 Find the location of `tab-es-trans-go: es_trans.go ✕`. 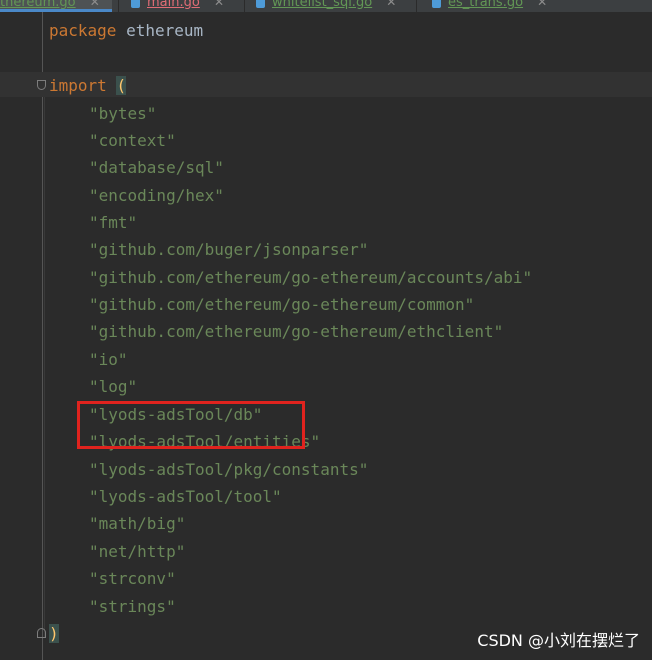

tab-es-trans-go: es_trans.go ✕ is located at coordinates (489, 6).